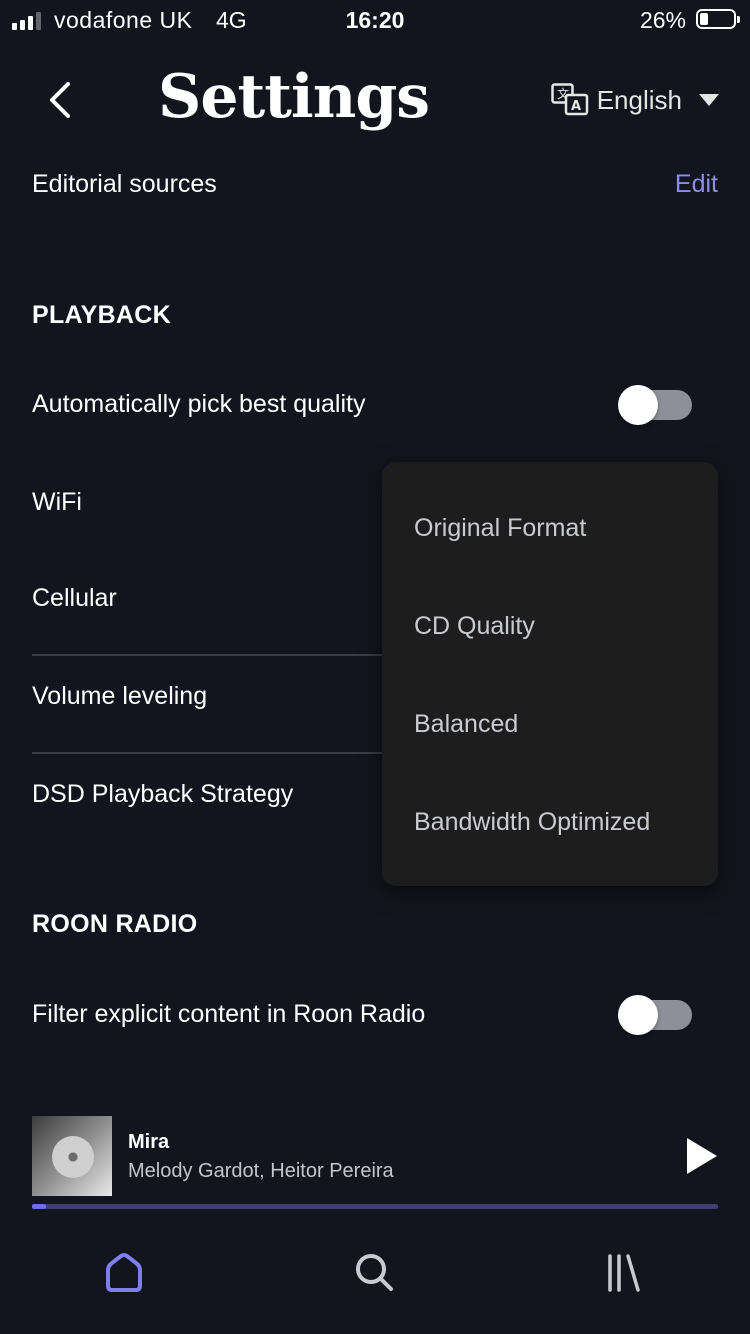 Image resolution: width=750 pixels, height=1334 pixels. I want to click on translate-icon: 文 A, so click(569, 99).